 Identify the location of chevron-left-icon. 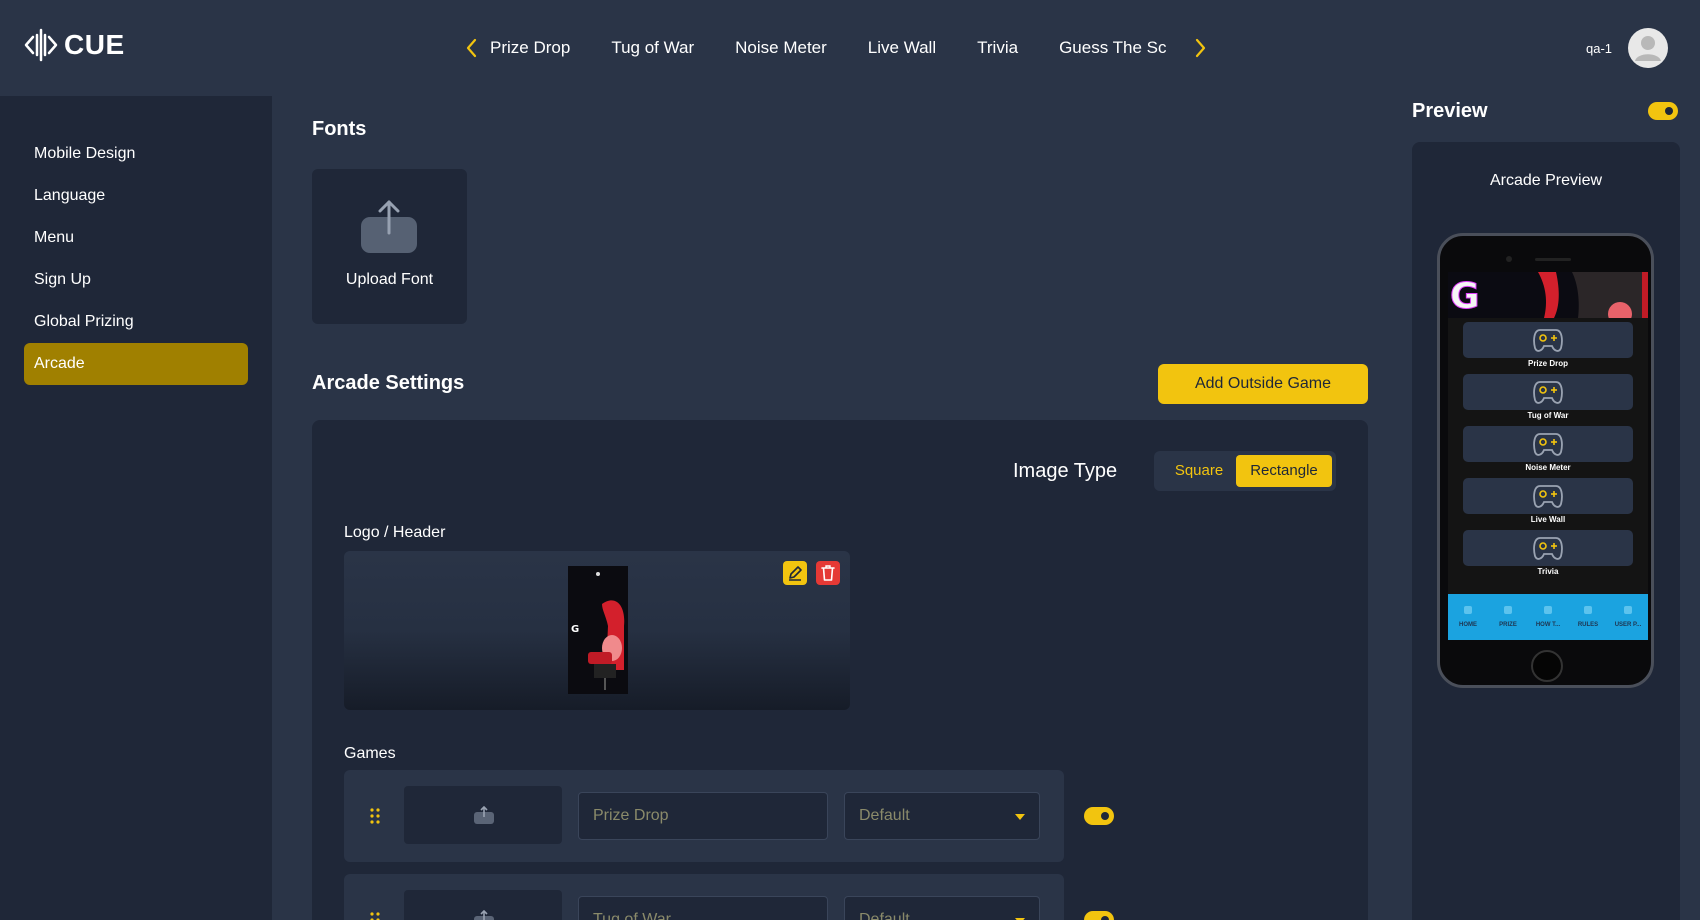
(471, 48).